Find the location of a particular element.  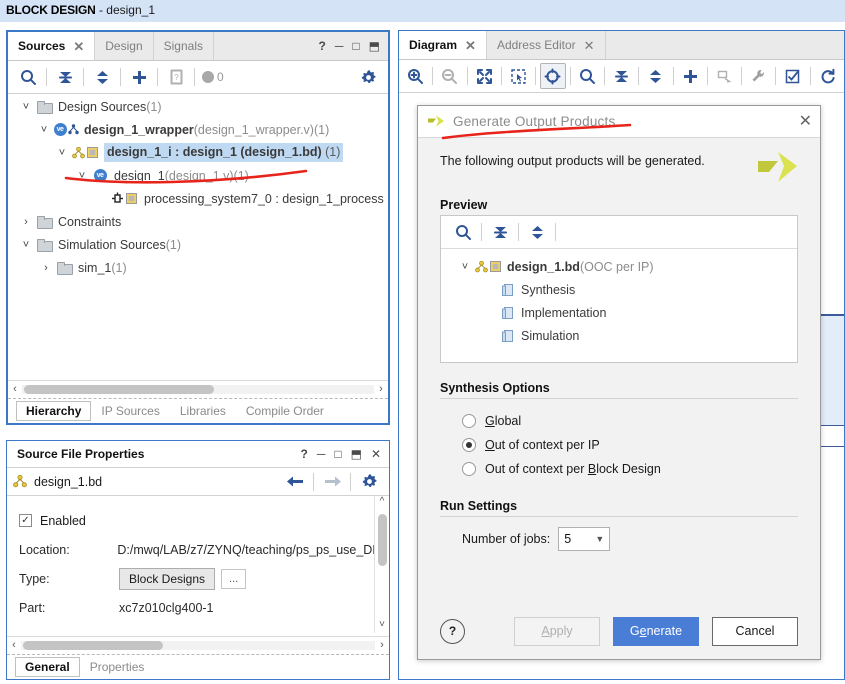

zoom-area-icon is located at coordinates (518, 76).